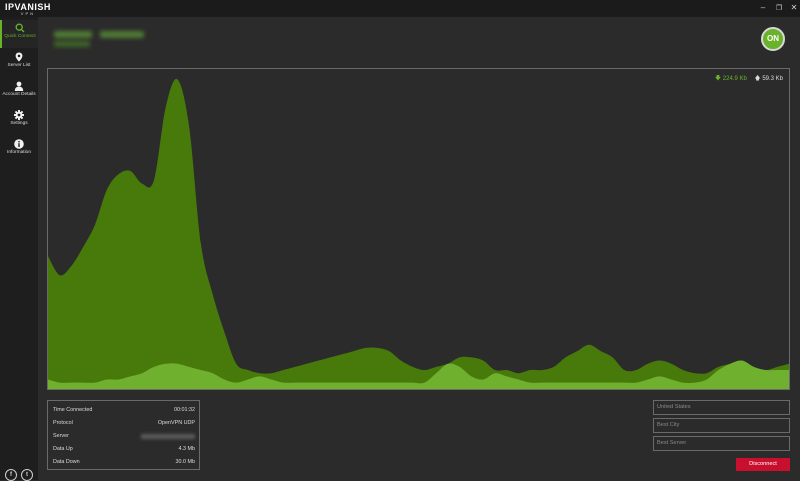  What do you see at coordinates (19, 115) in the screenshot?
I see `gear-icon` at bounding box center [19, 115].